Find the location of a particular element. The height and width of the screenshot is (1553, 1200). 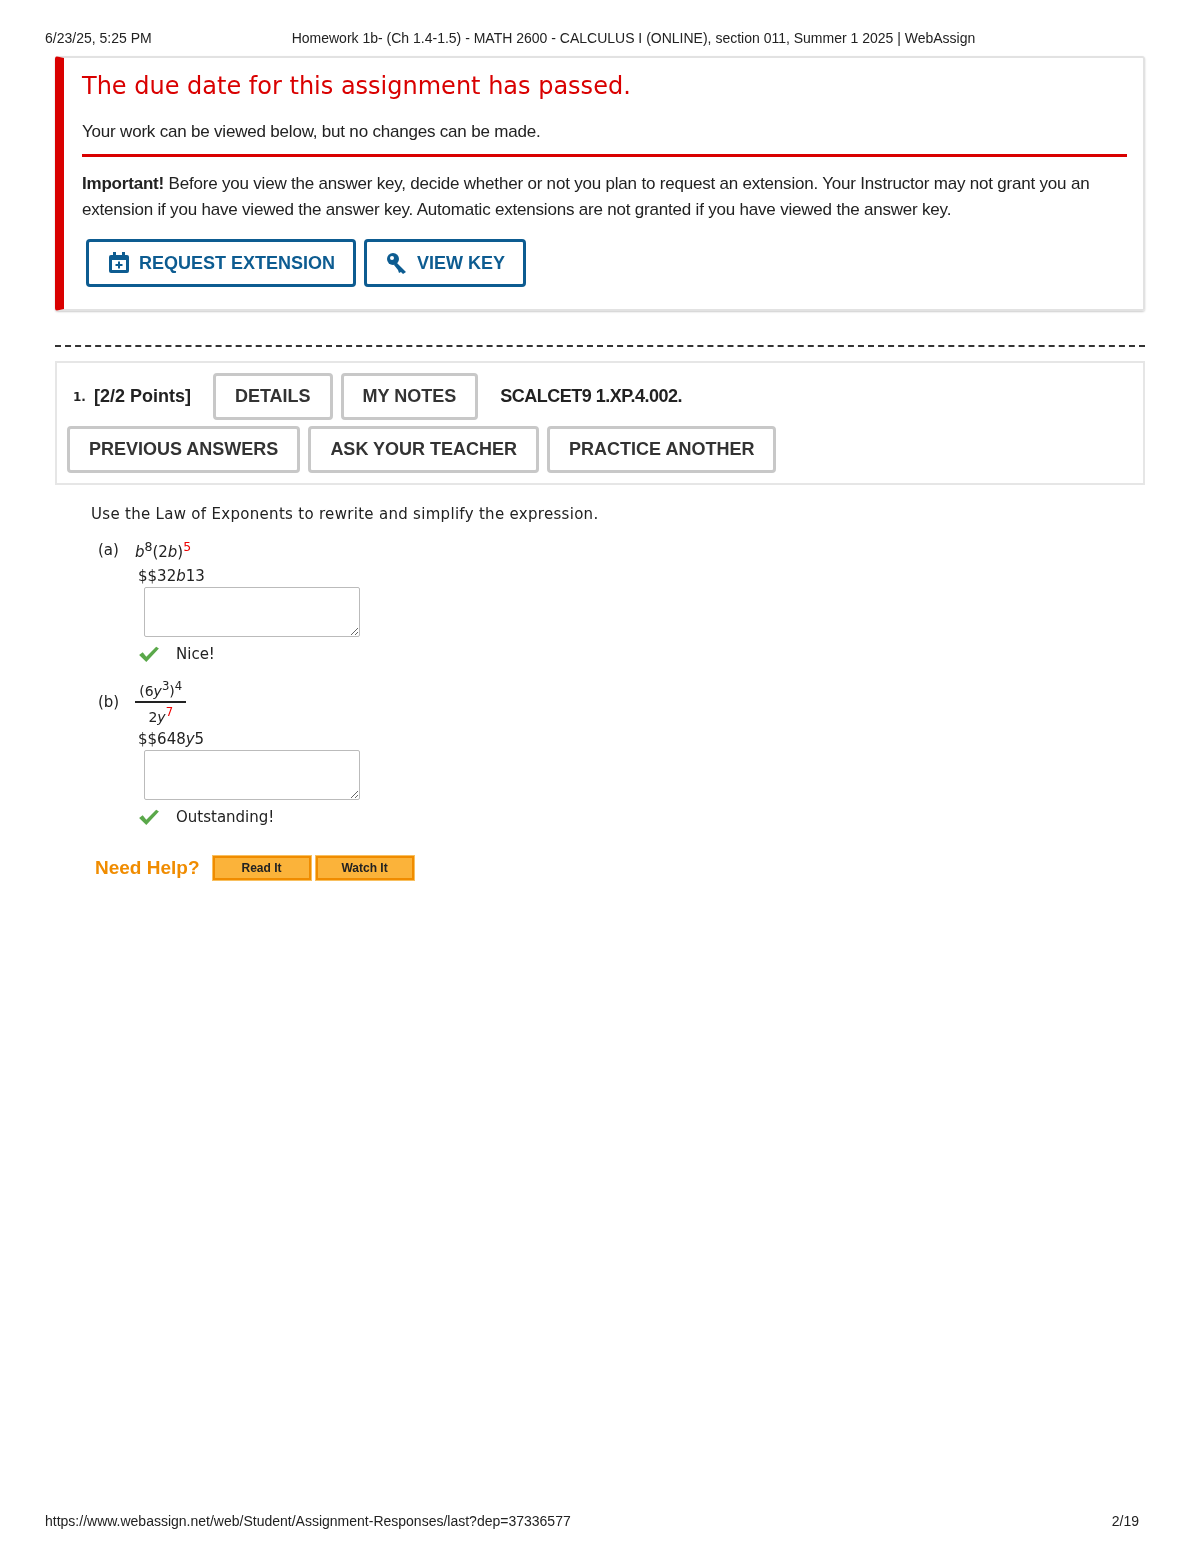

print-date: 6/23/25, 5:25 PM is located at coordinates (98, 38).